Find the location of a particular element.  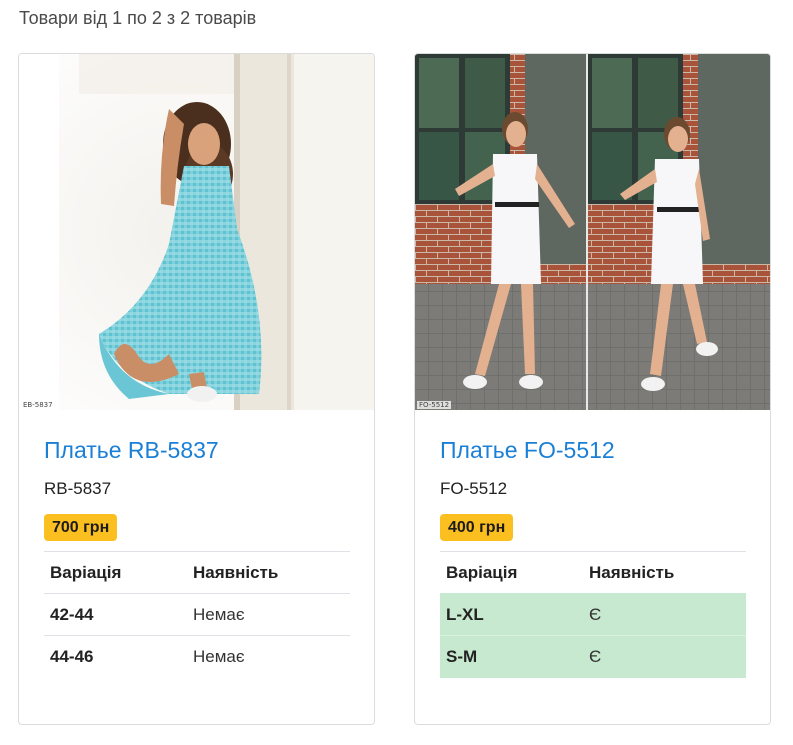

table-row: 44-46 Немає is located at coordinates (197, 656).